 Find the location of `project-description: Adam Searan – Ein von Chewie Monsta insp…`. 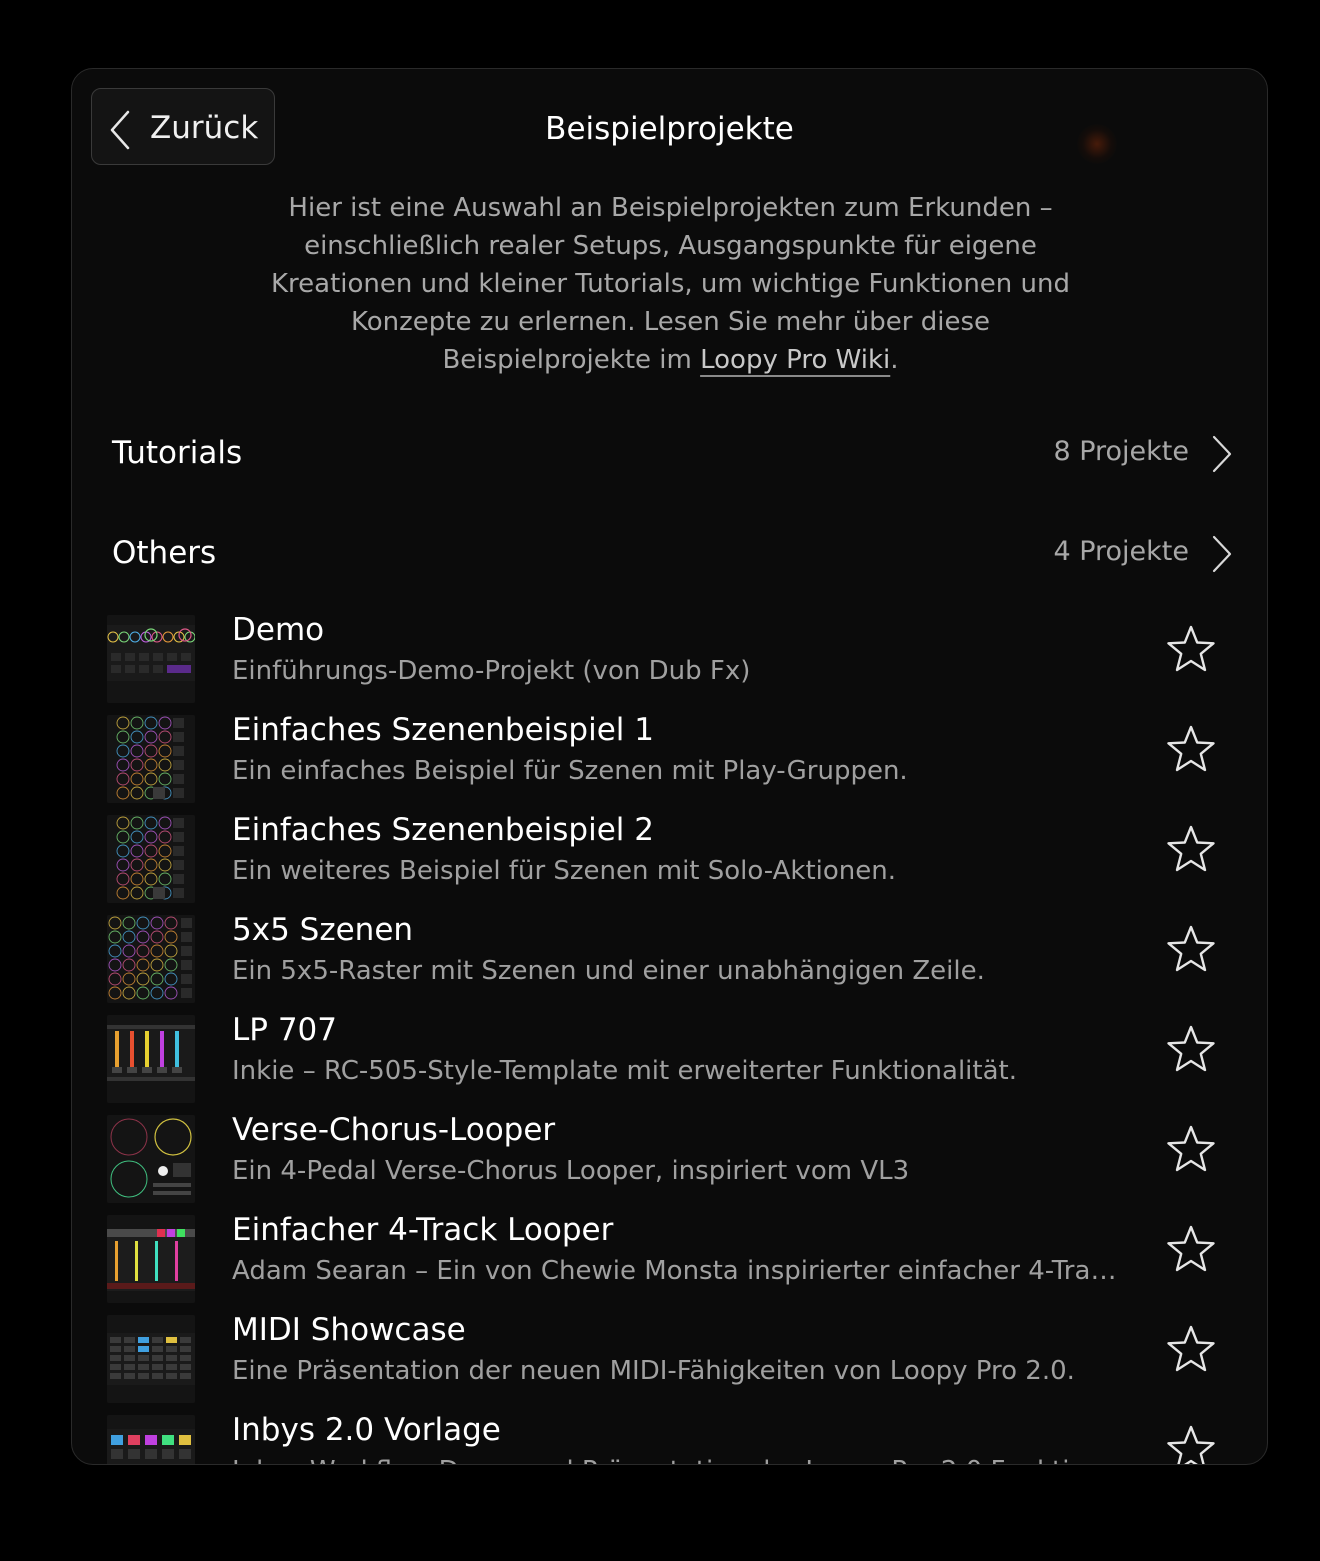

project-description: Adam Searan – Ein von Chewie Monsta insp… is located at coordinates (679, 1271).